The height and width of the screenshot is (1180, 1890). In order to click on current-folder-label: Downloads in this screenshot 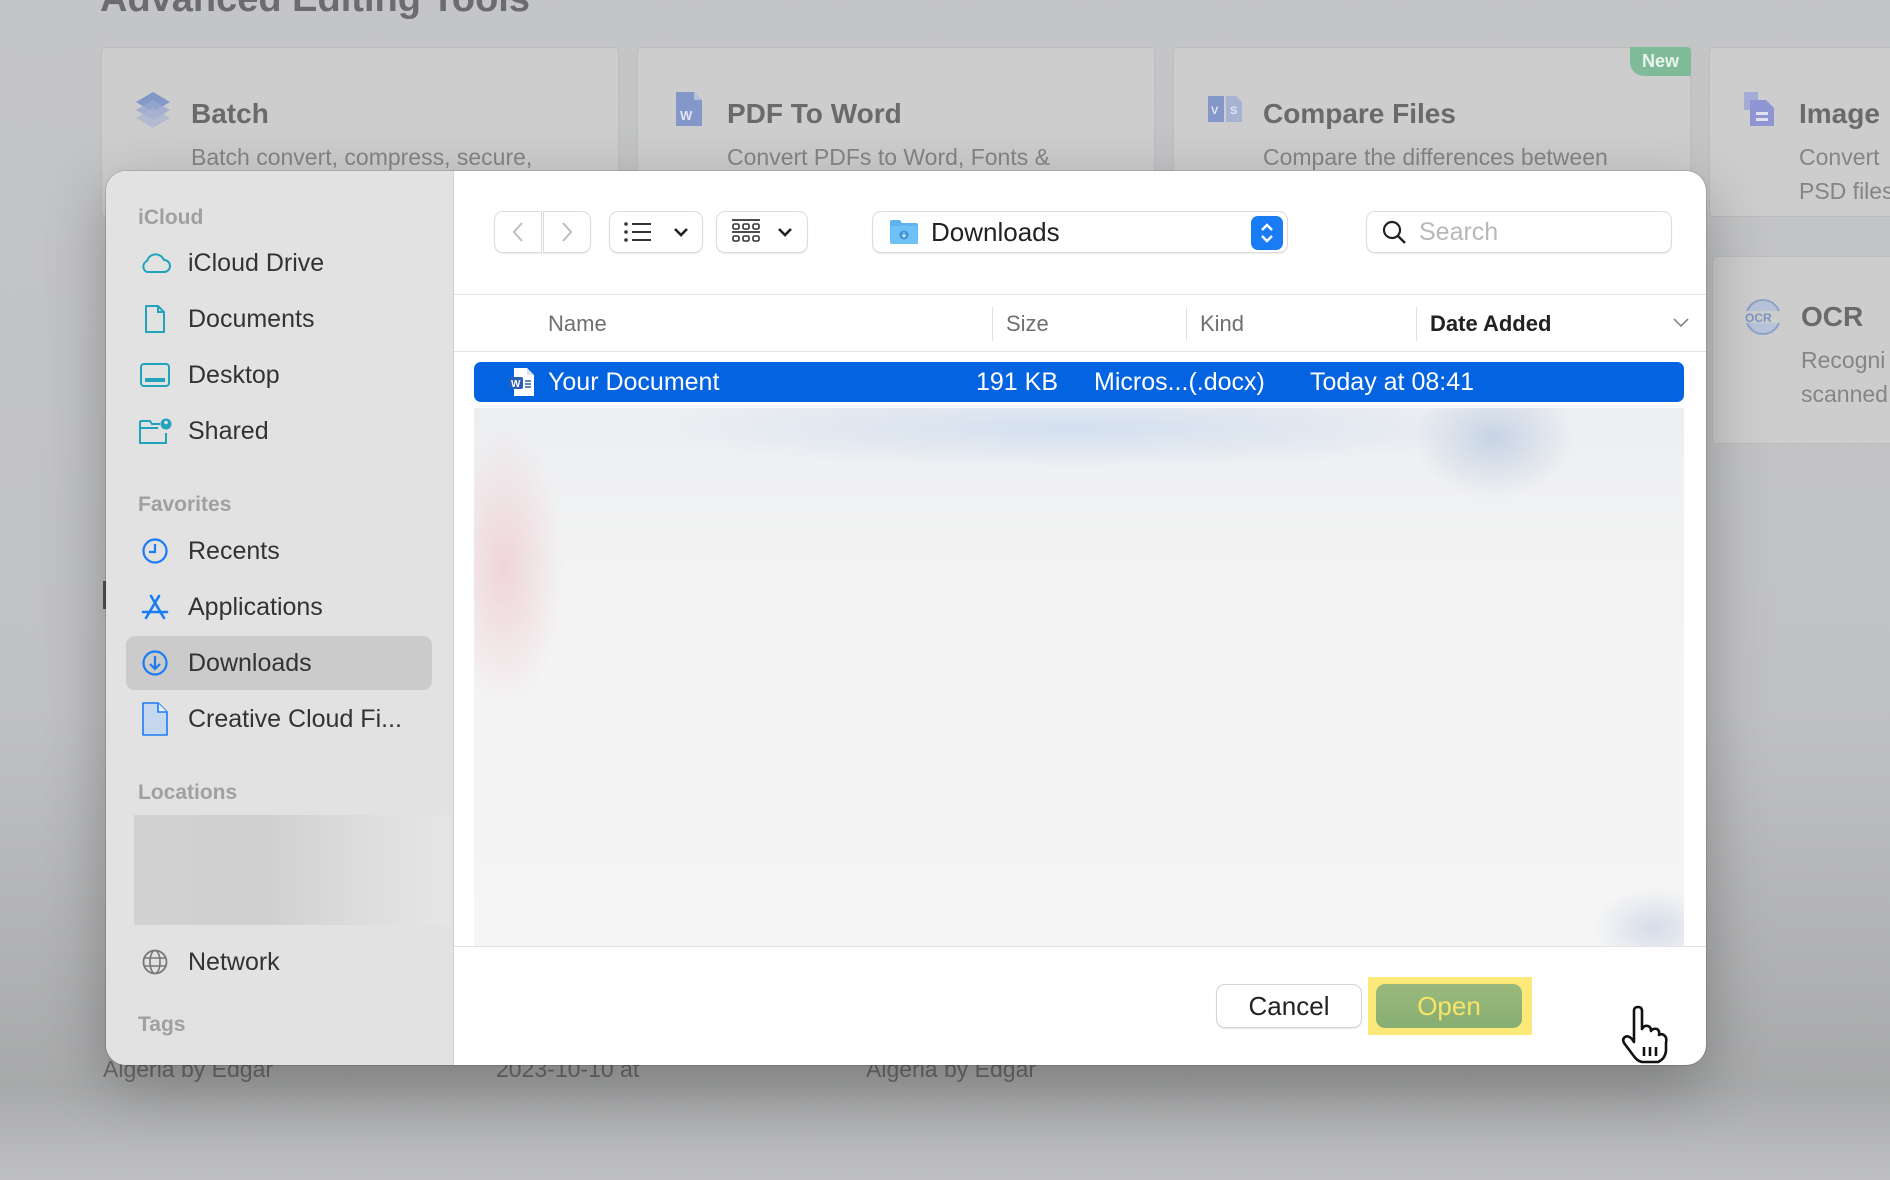, I will do `click(995, 231)`.